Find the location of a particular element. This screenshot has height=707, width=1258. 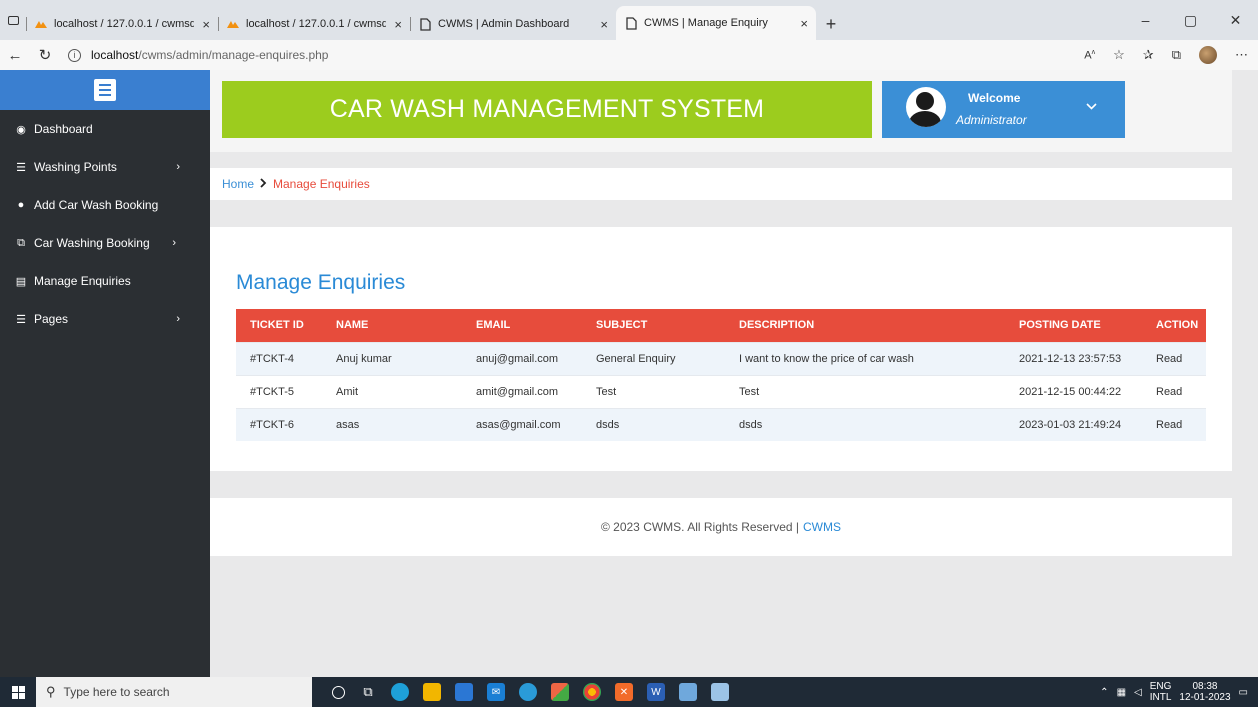

welcome-label: Welcome is located at coordinates (994, 98).